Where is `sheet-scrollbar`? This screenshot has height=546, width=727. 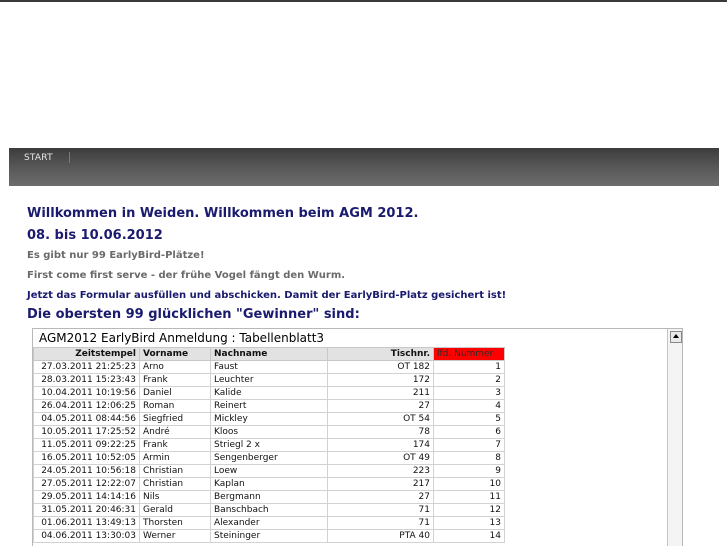
sheet-scrollbar is located at coordinates (674, 437).